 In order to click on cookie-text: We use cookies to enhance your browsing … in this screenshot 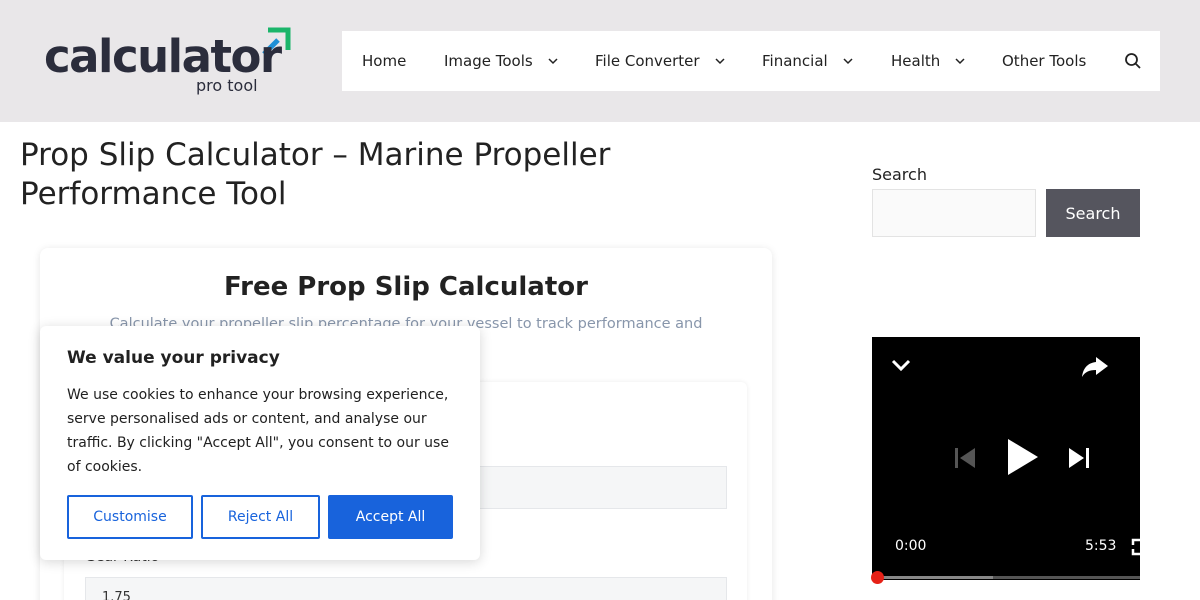, I will do `click(258, 431)`.